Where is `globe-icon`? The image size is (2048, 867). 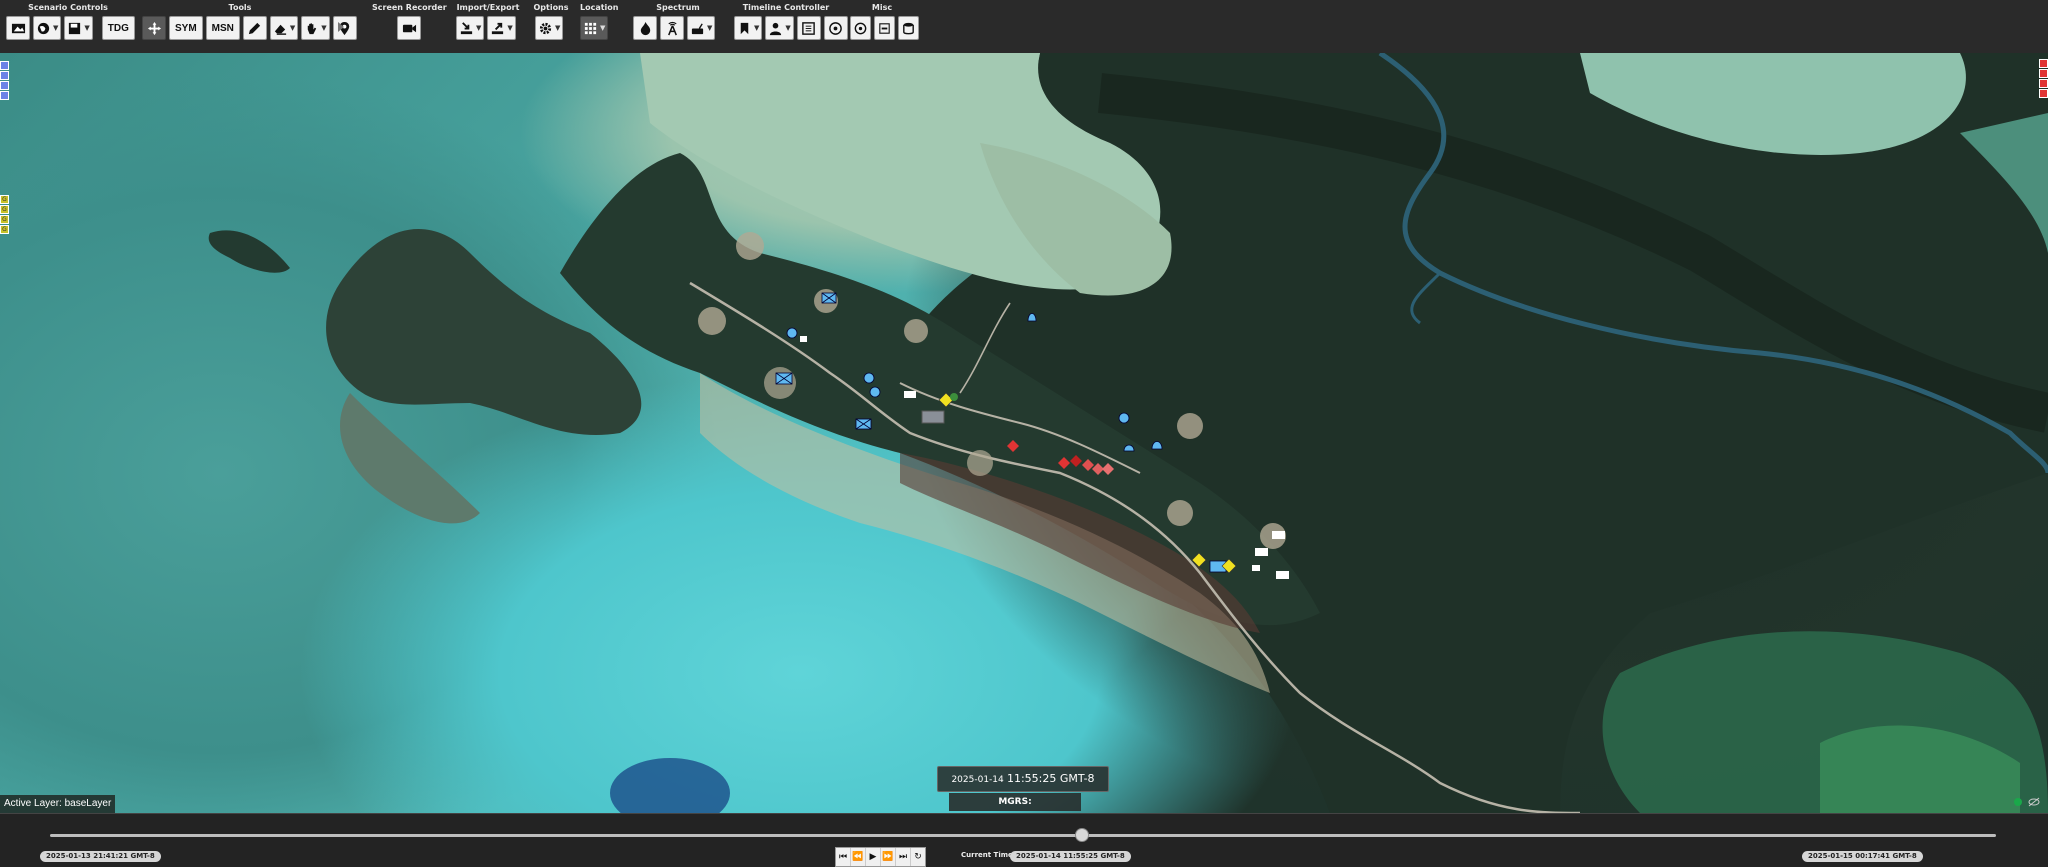 globe-icon is located at coordinates (43, 28).